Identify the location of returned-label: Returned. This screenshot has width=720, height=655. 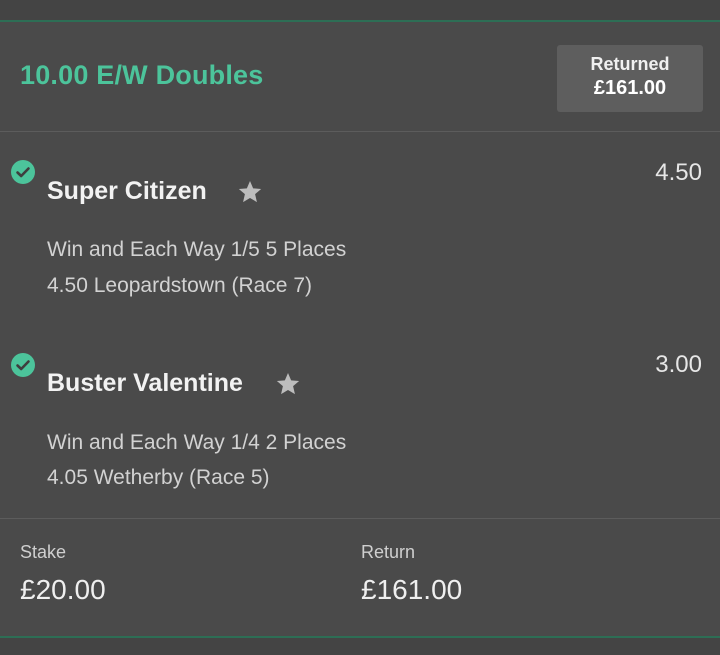
(630, 64).